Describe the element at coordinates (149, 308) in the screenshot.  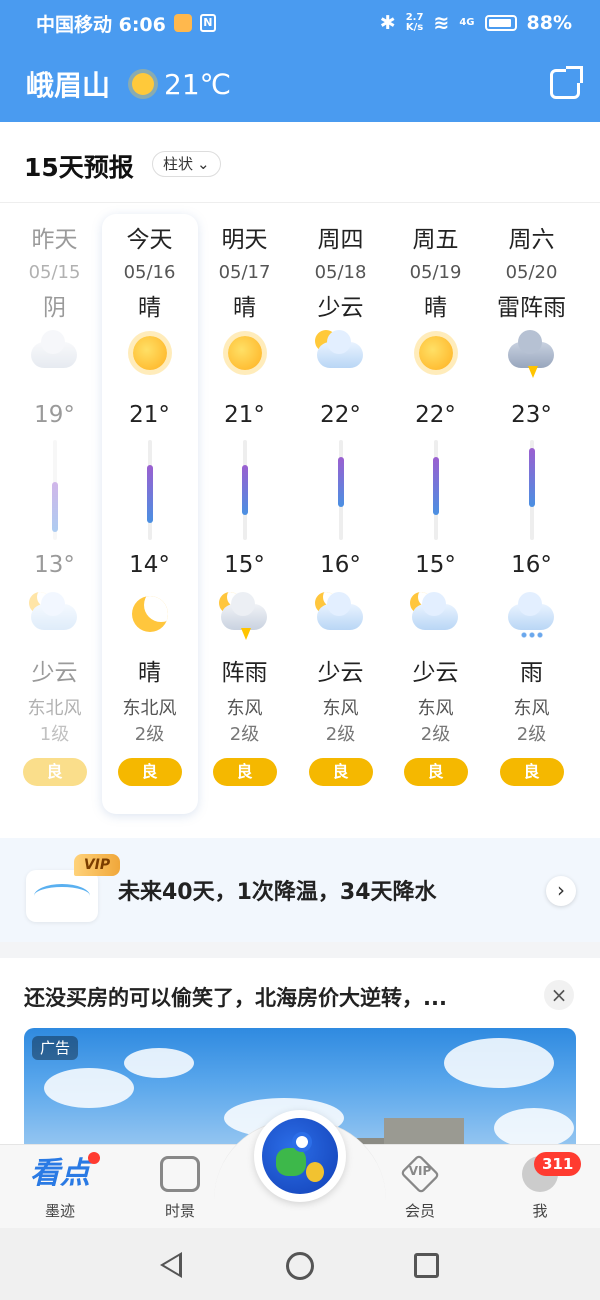
I see `day-weather: 晴` at that location.